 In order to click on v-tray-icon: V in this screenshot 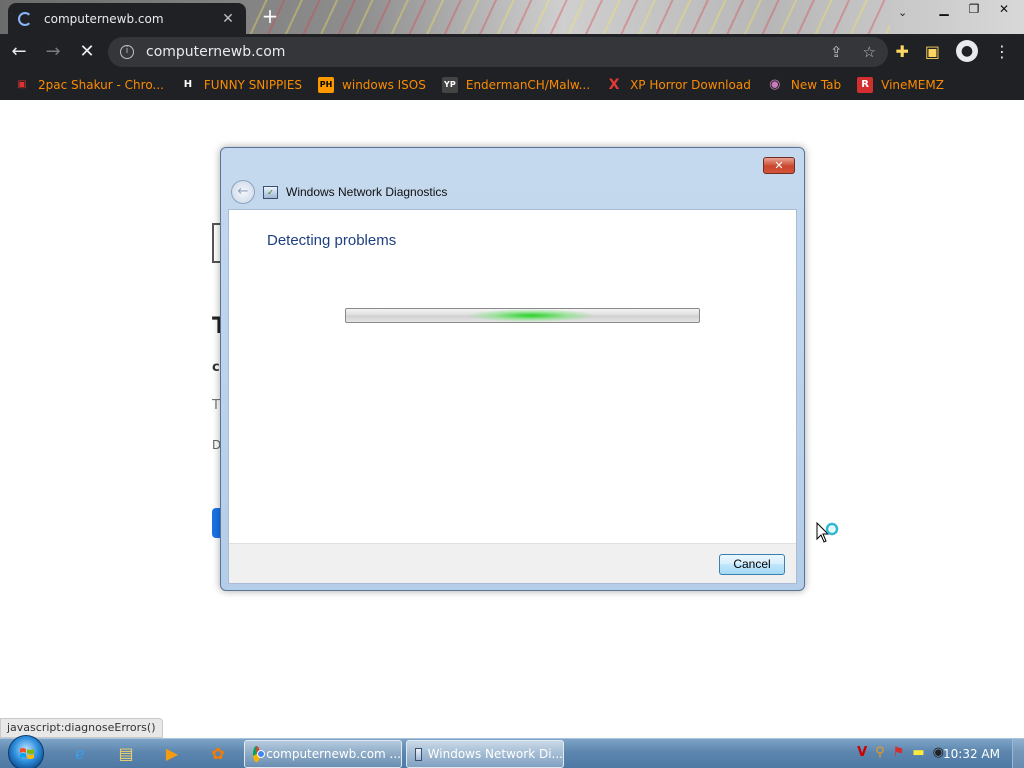, I will do `click(862, 752)`.